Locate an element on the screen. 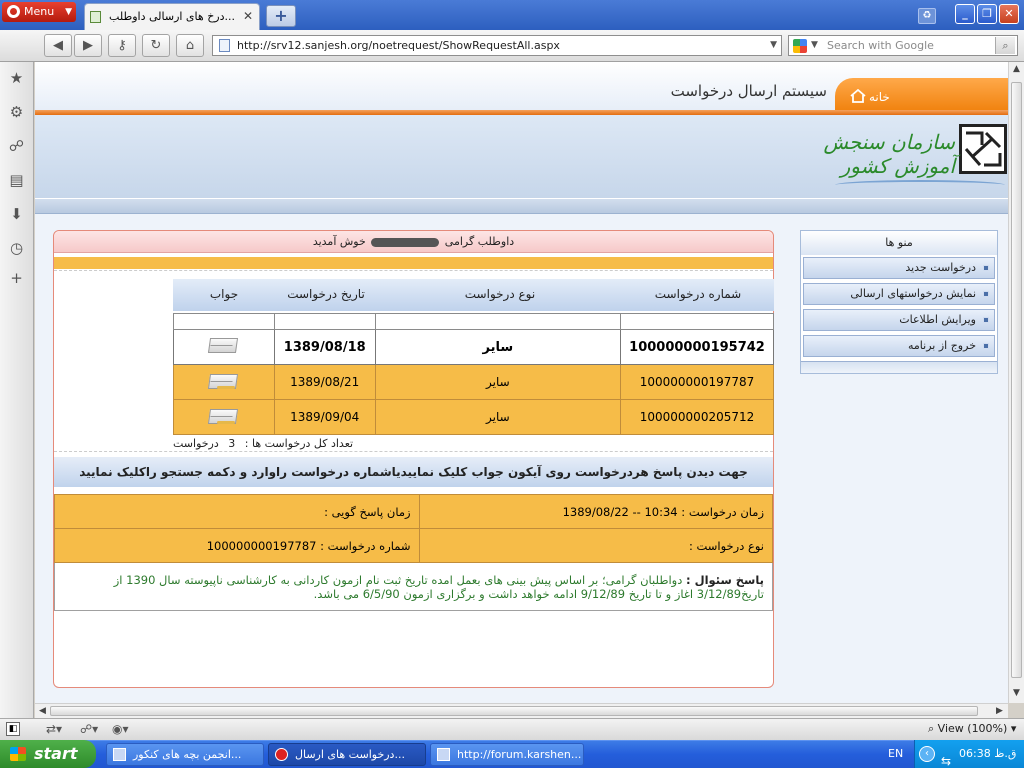  date-cell: 1389/08/18 is located at coordinates (324, 347).